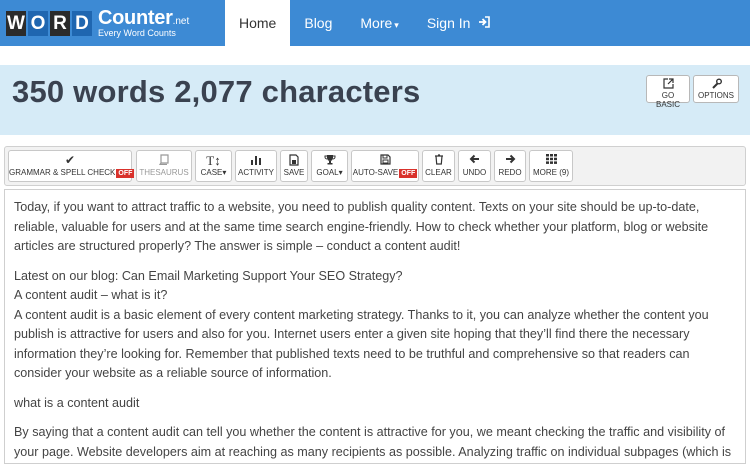 The height and width of the screenshot is (464, 750). I want to click on grammar-status-badge: OFF, so click(125, 173).